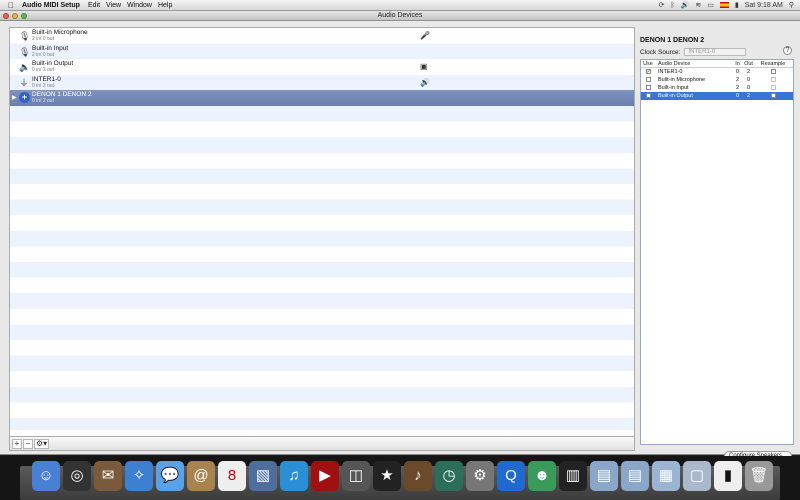 The height and width of the screenshot is (500, 800). What do you see at coordinates (737, 5) in the screenshot?
I see `battery-status-icon: ▮` at bounding box center [737, 5].